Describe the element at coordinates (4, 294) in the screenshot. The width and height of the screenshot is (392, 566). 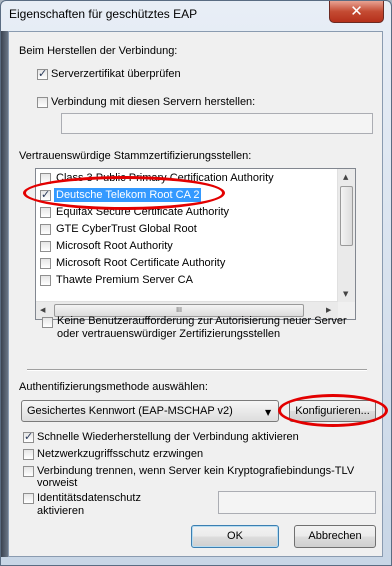
I see `background-window-edge` at that location.